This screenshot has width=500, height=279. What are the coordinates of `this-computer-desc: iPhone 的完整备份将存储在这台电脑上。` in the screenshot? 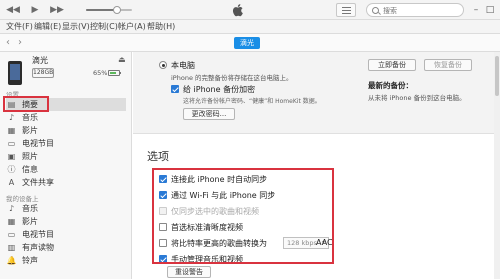 It's located at (232, 78).